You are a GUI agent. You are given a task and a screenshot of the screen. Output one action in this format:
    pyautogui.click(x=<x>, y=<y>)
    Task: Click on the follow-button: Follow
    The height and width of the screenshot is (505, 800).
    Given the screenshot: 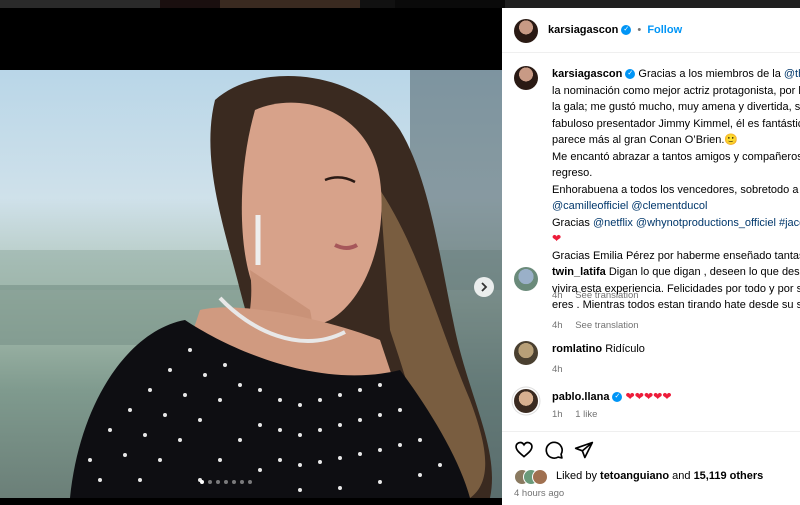 What is the action you would take?
    pyautogui.click(x=664, y=30)
    